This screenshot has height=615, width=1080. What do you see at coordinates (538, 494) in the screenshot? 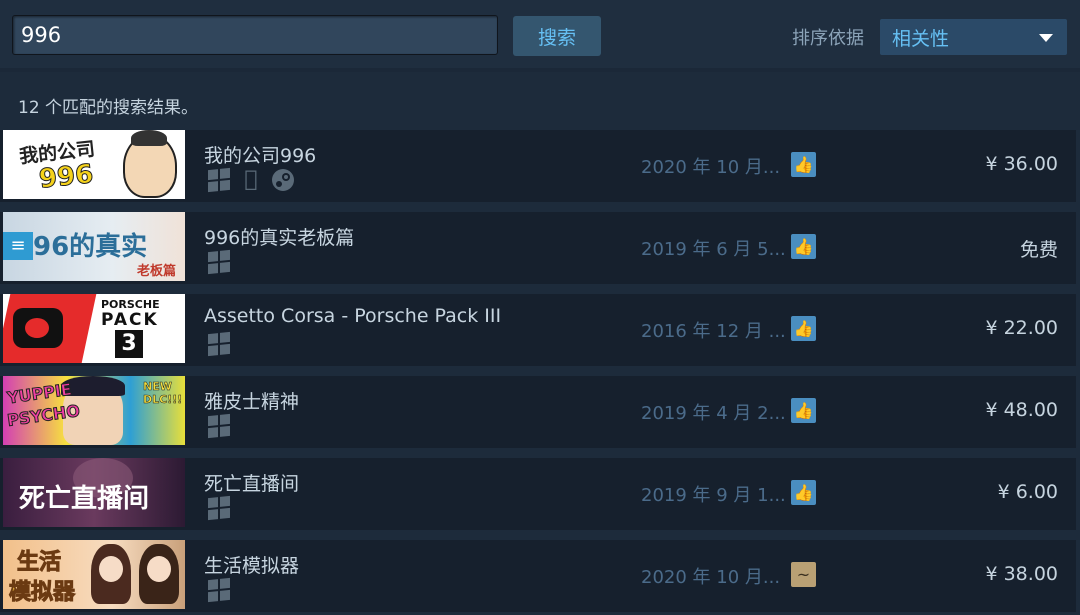
I see `search-result-row: 死亡直播间 死亡直播间 2019 年 9 月 1... 👍 ¥ 6.00` at bounding box center [538, 494].